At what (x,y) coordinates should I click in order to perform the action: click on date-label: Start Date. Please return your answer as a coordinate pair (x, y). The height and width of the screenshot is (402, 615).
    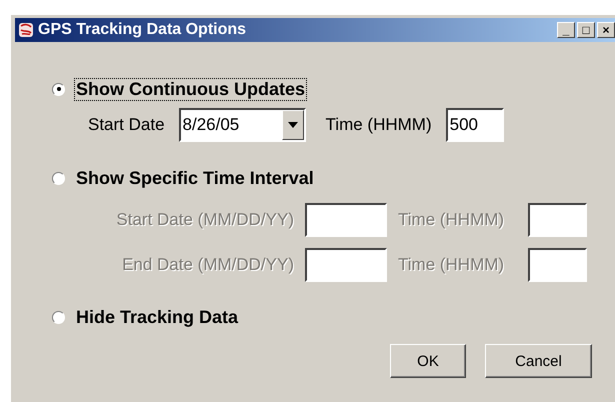
    Looking at the image, I should click on (126, 125).